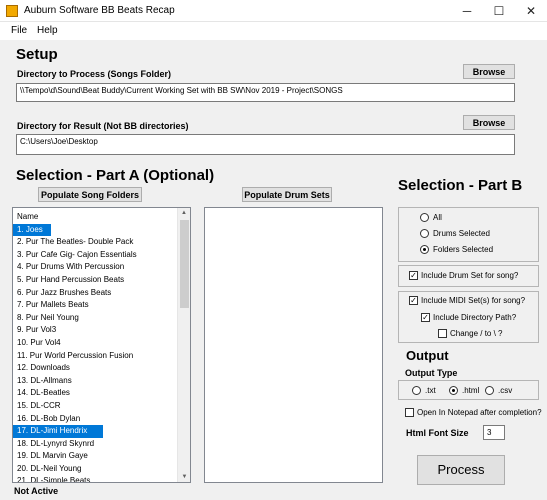  I want to click on include-dir-path-checkbox: ✓, so click(425, 317).